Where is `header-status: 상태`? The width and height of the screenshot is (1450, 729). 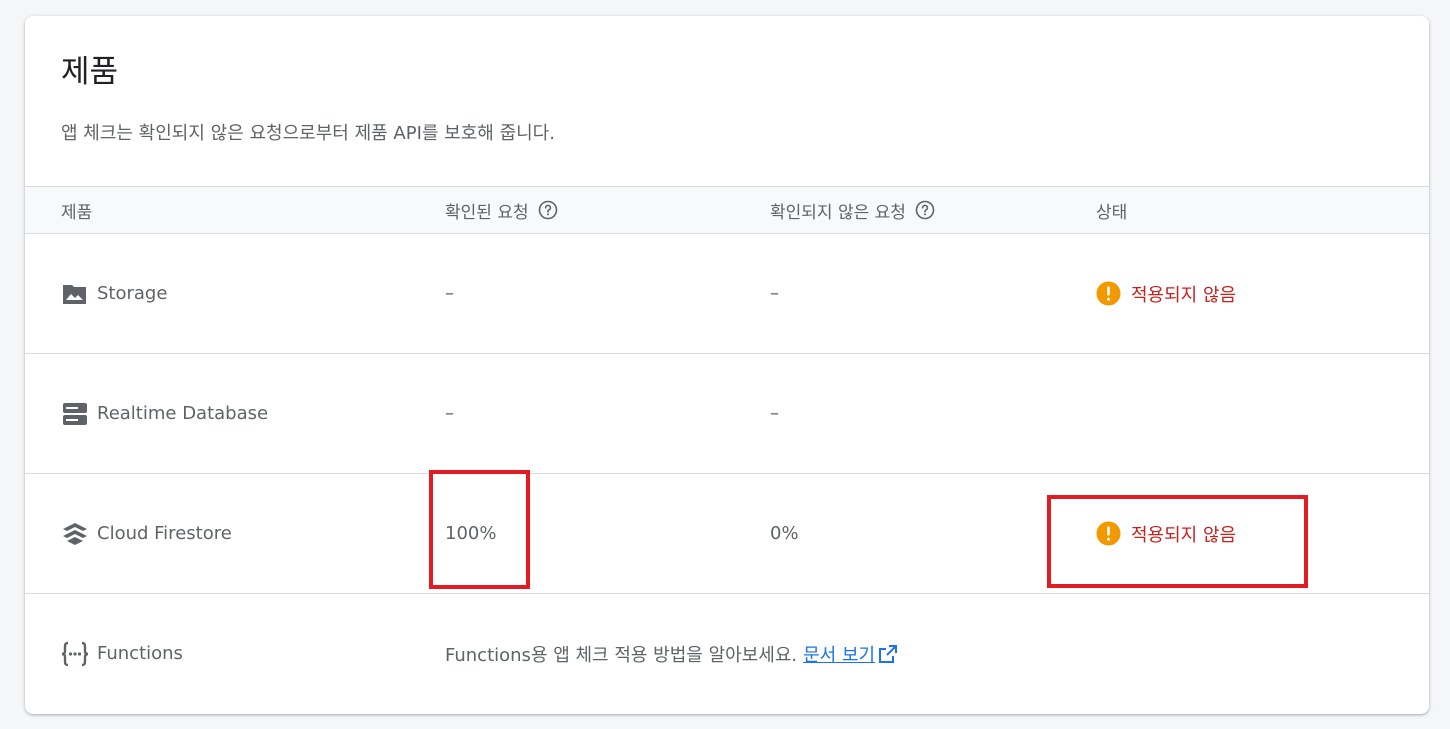 header-status: 상태 is located at coordinates (1111, 210).